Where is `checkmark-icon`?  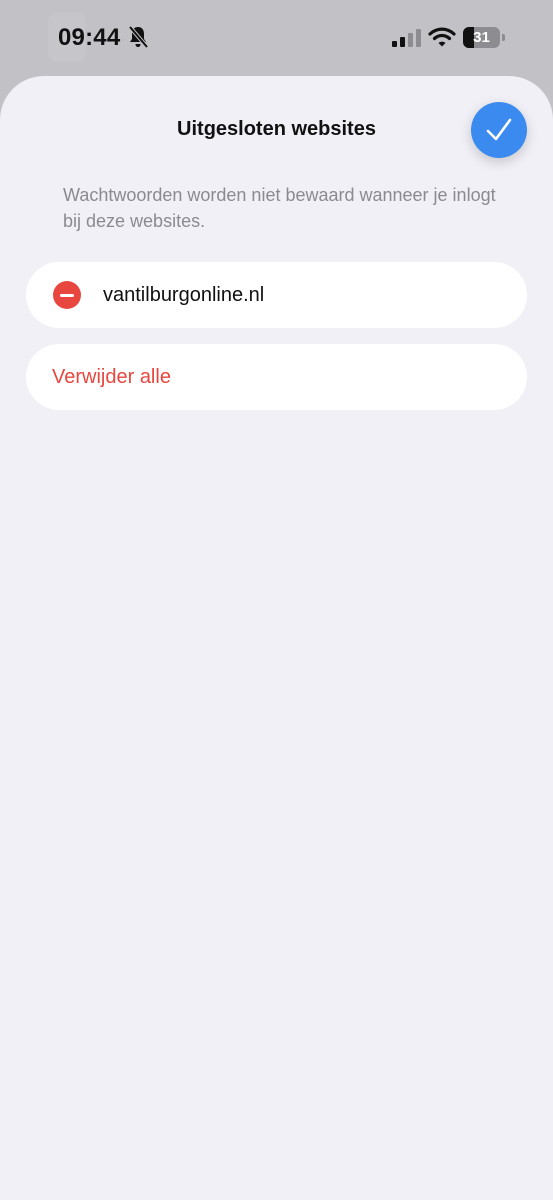
checkmark-icon is located at coordinates (499, 129).